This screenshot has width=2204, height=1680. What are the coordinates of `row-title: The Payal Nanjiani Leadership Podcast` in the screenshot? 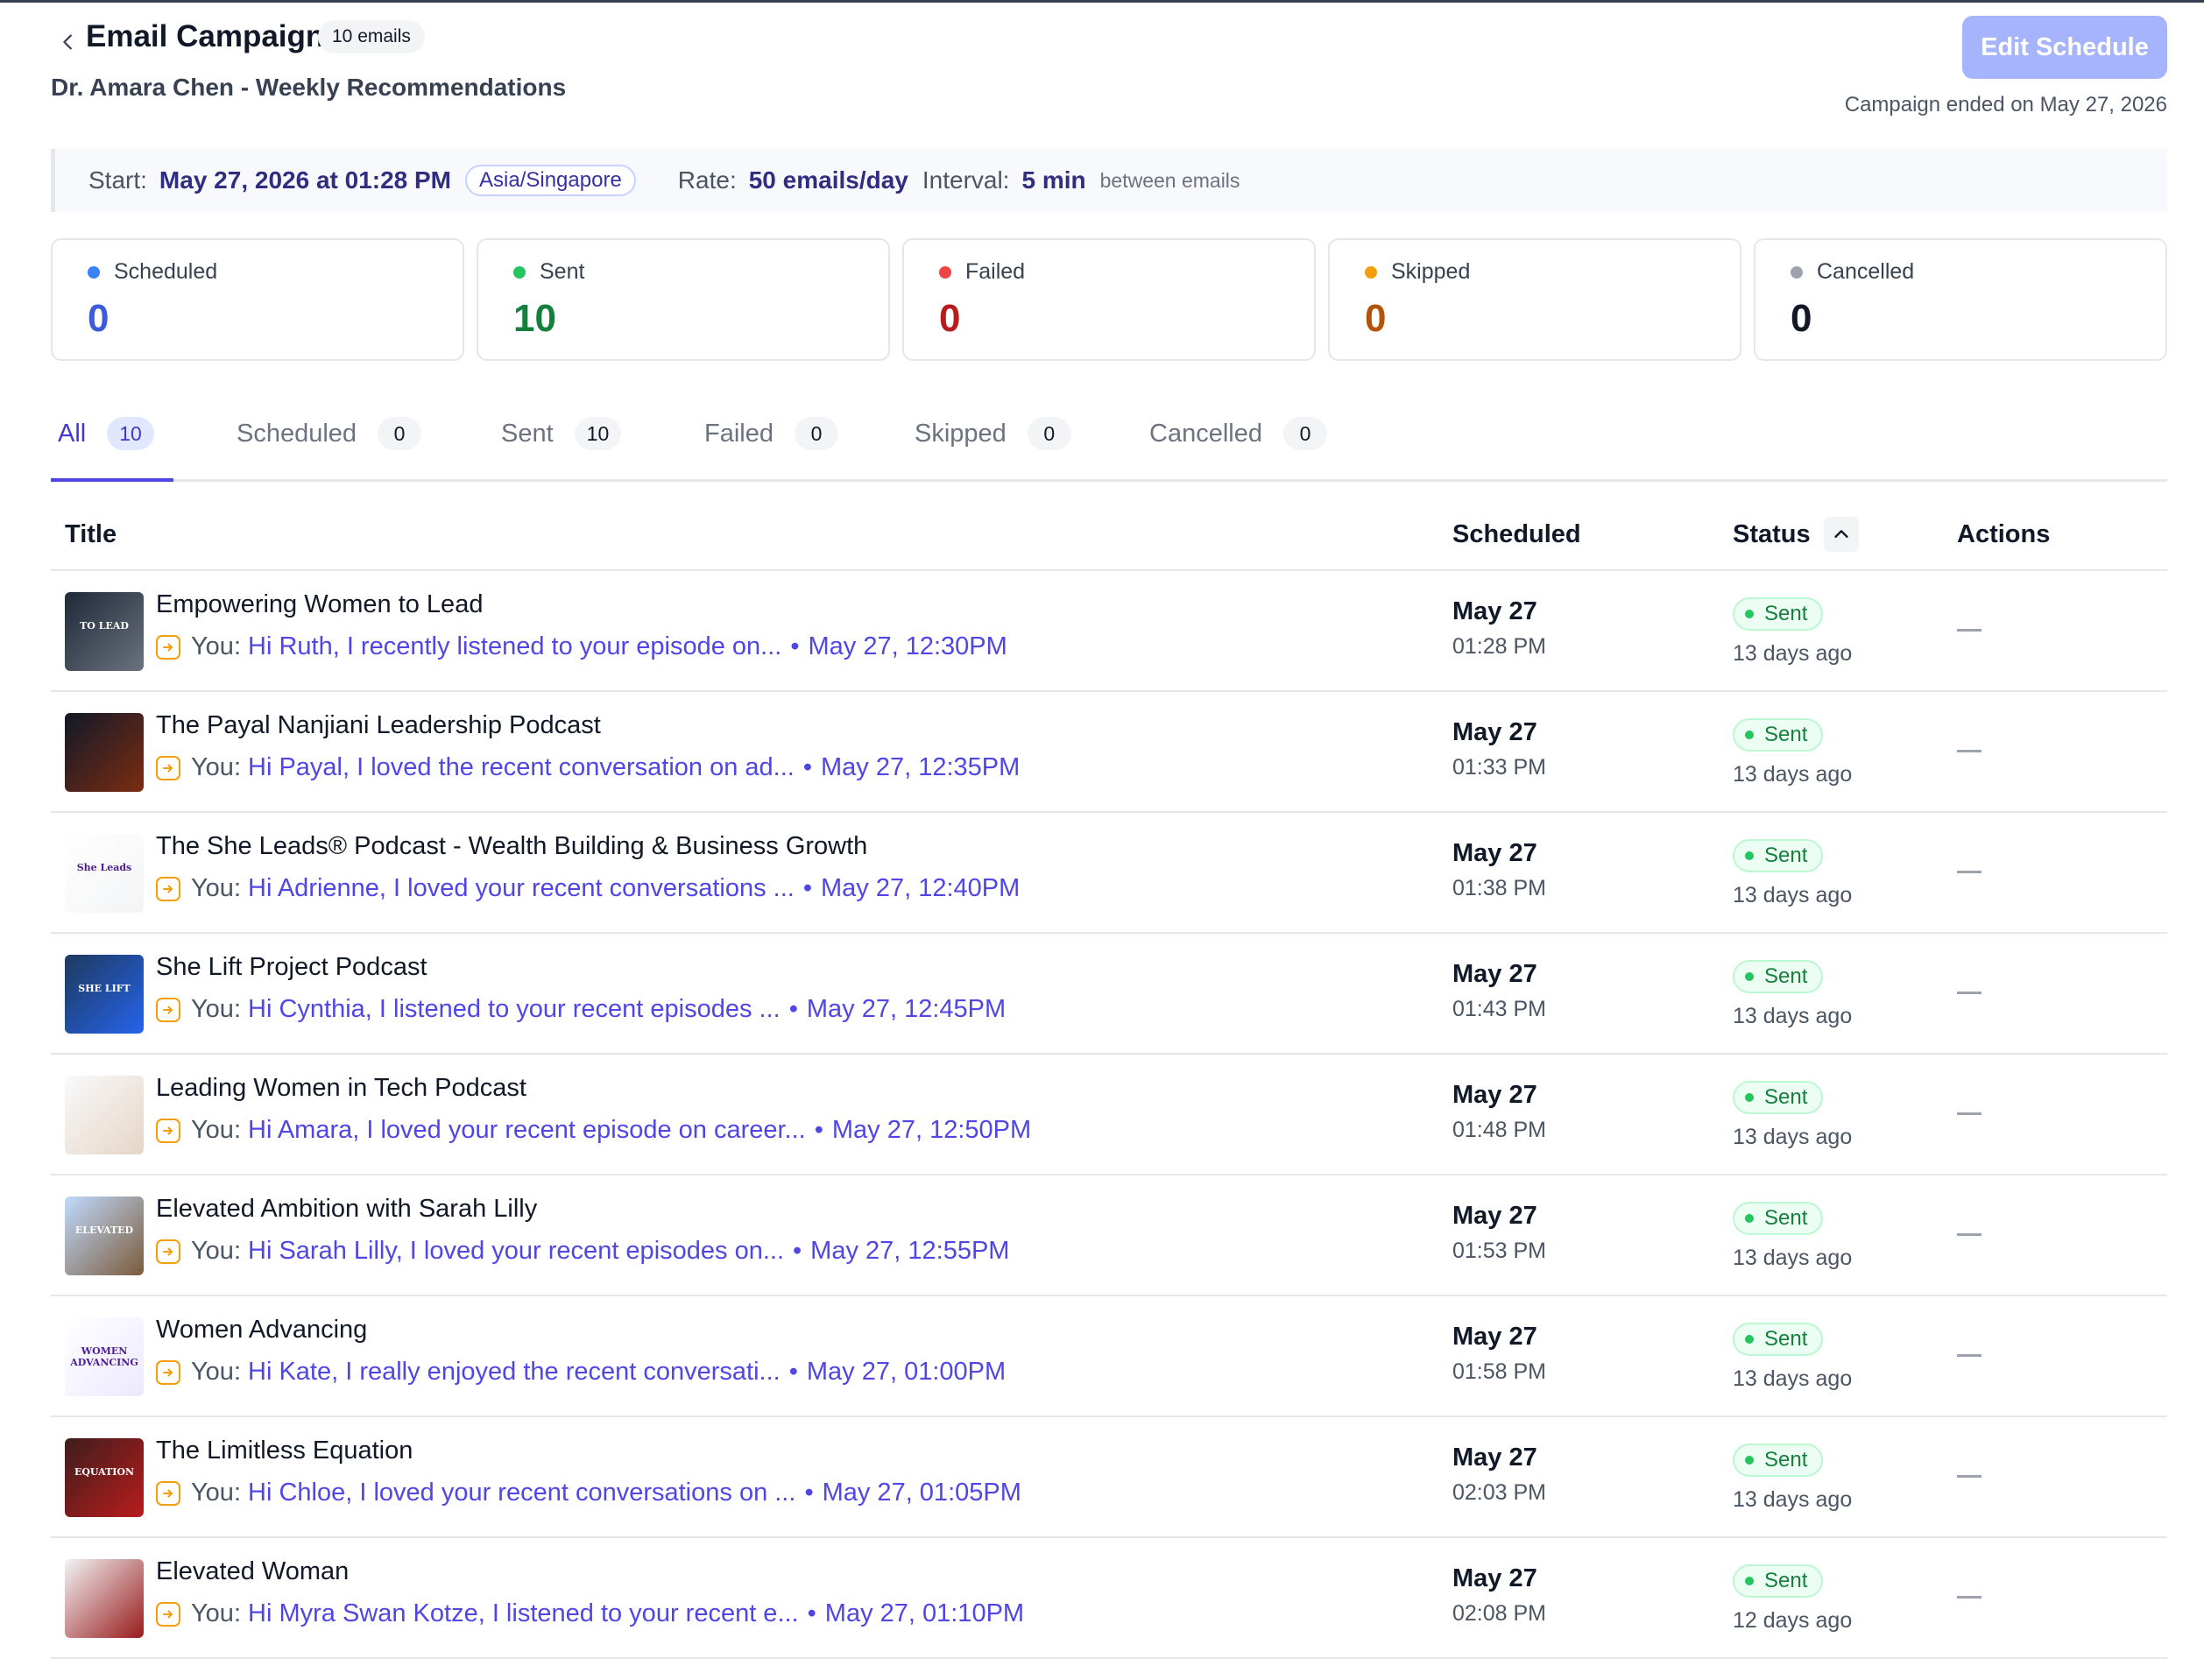 It's located at (378, 725).